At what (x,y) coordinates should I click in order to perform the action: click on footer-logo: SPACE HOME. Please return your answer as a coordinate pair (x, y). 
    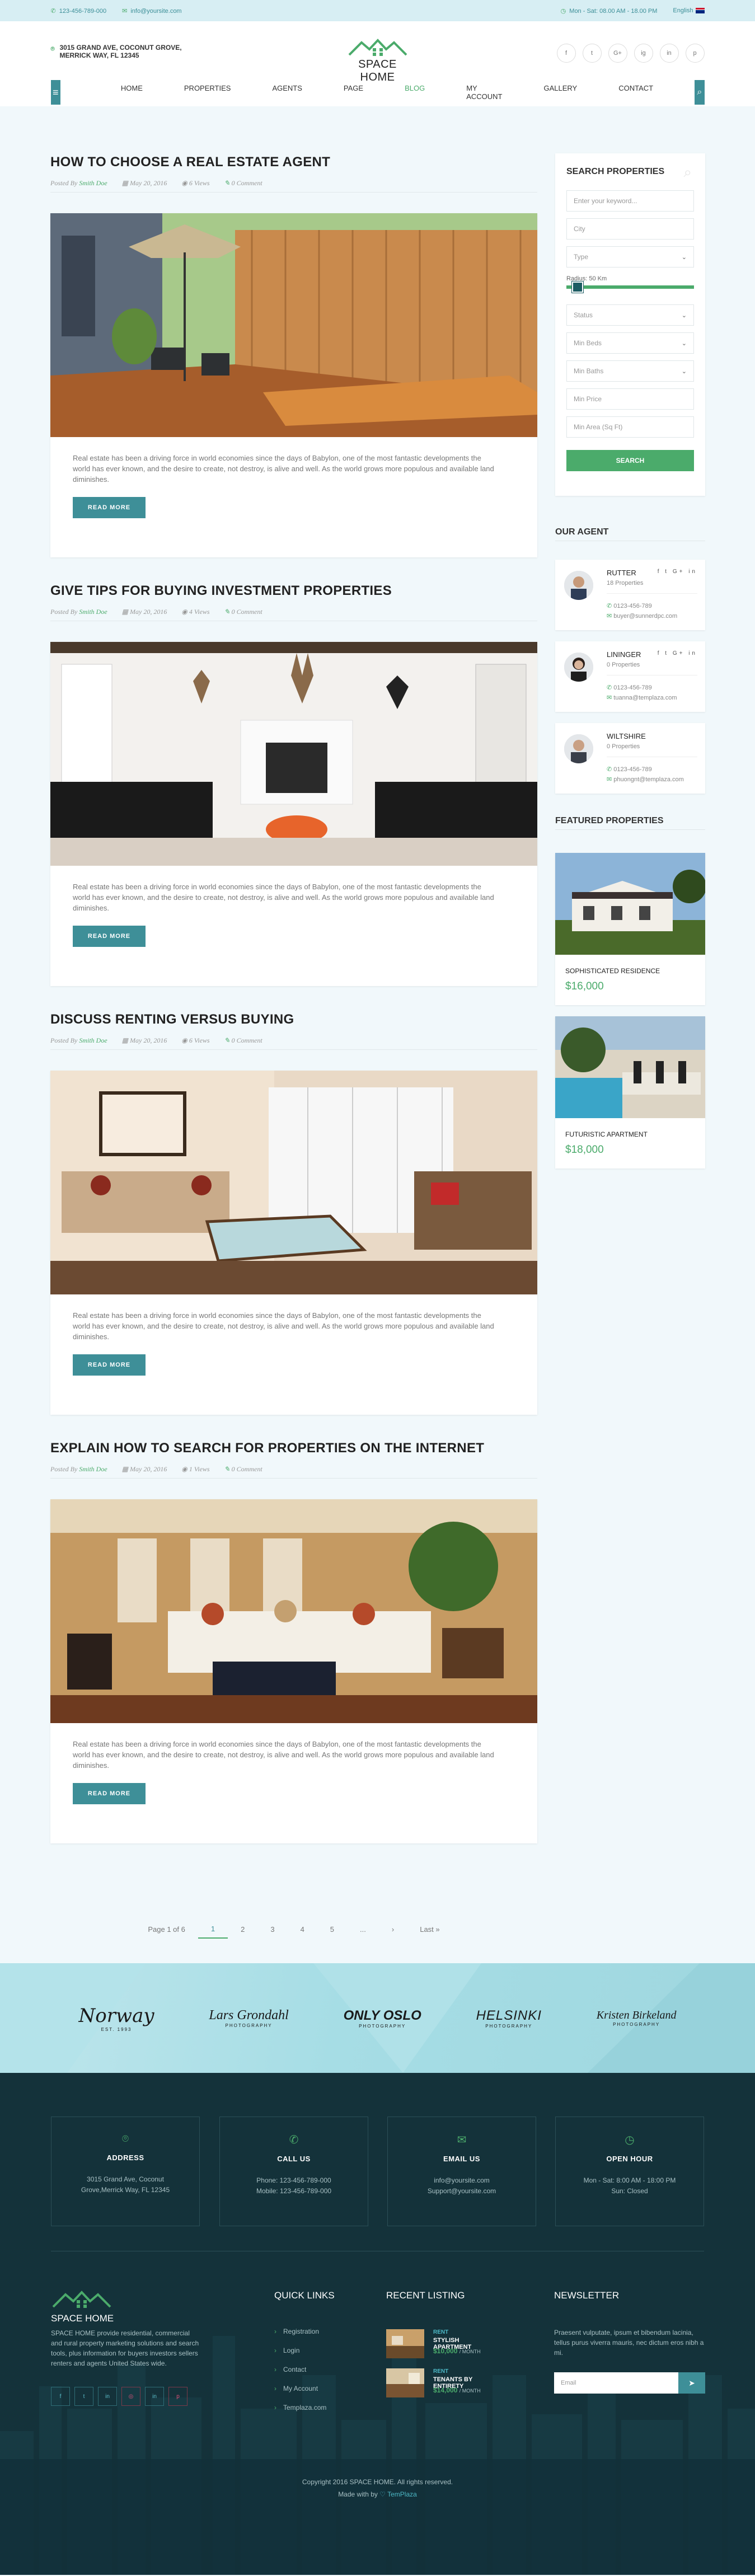
    Looking at the image, I should click on (88, 2307).